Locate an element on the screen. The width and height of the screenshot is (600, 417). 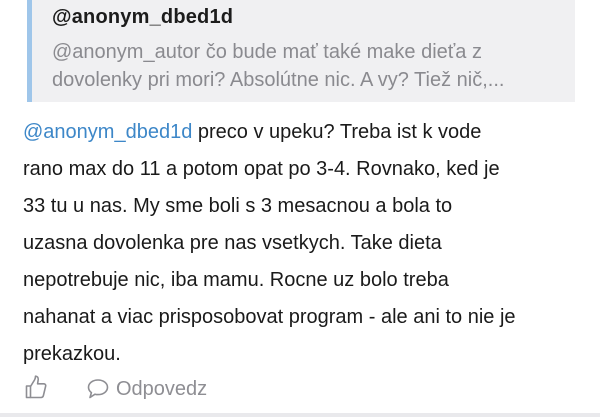
comment-text: preco v upeku? Treba ist k vode is located at coordinates (337, 132).